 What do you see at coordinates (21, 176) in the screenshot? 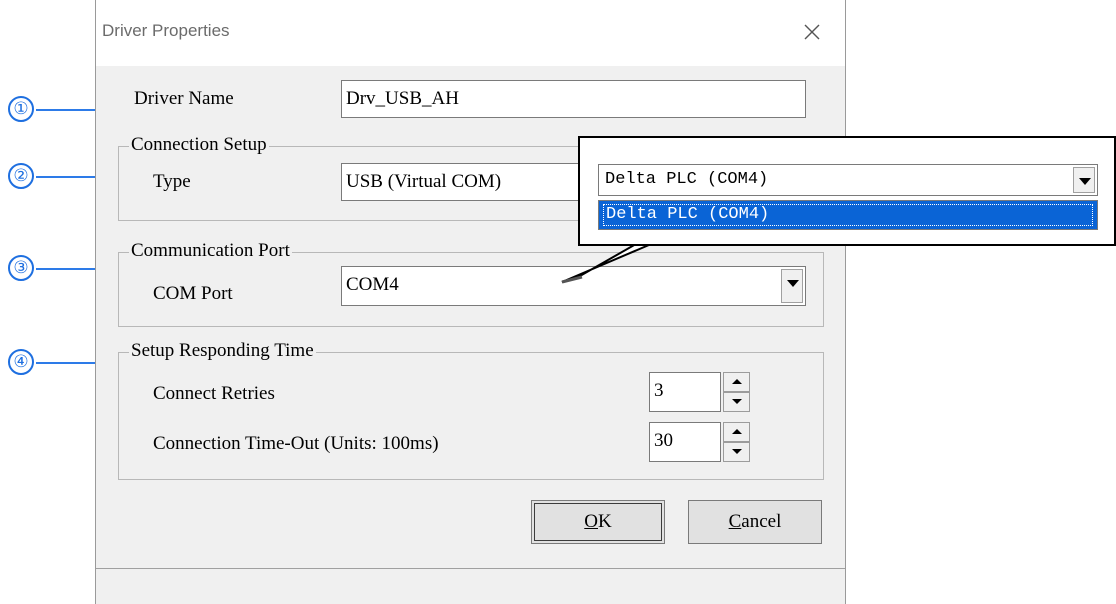
I see `callout-marker-2: ②` at bounding box center [21, 176].